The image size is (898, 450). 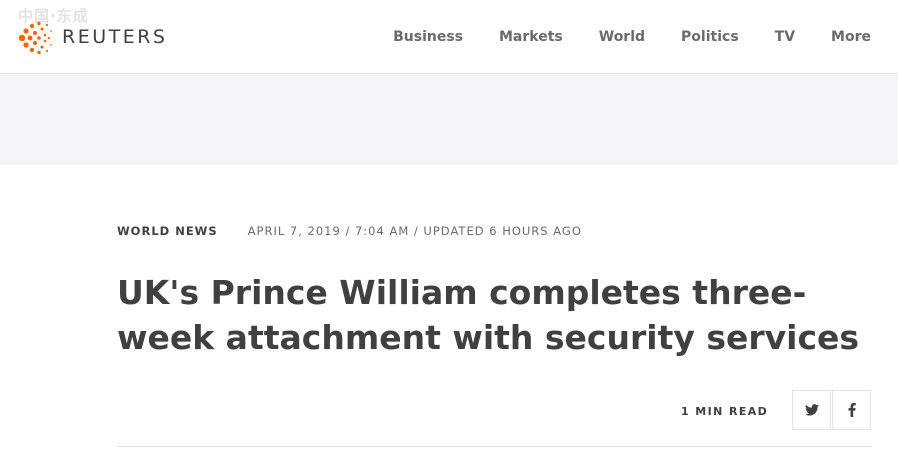 What do you see at coordinates (645, 37) in the screenshot?
I see `main-nav: Business Markets World Politics TV More` at bounding box center [645, 37].